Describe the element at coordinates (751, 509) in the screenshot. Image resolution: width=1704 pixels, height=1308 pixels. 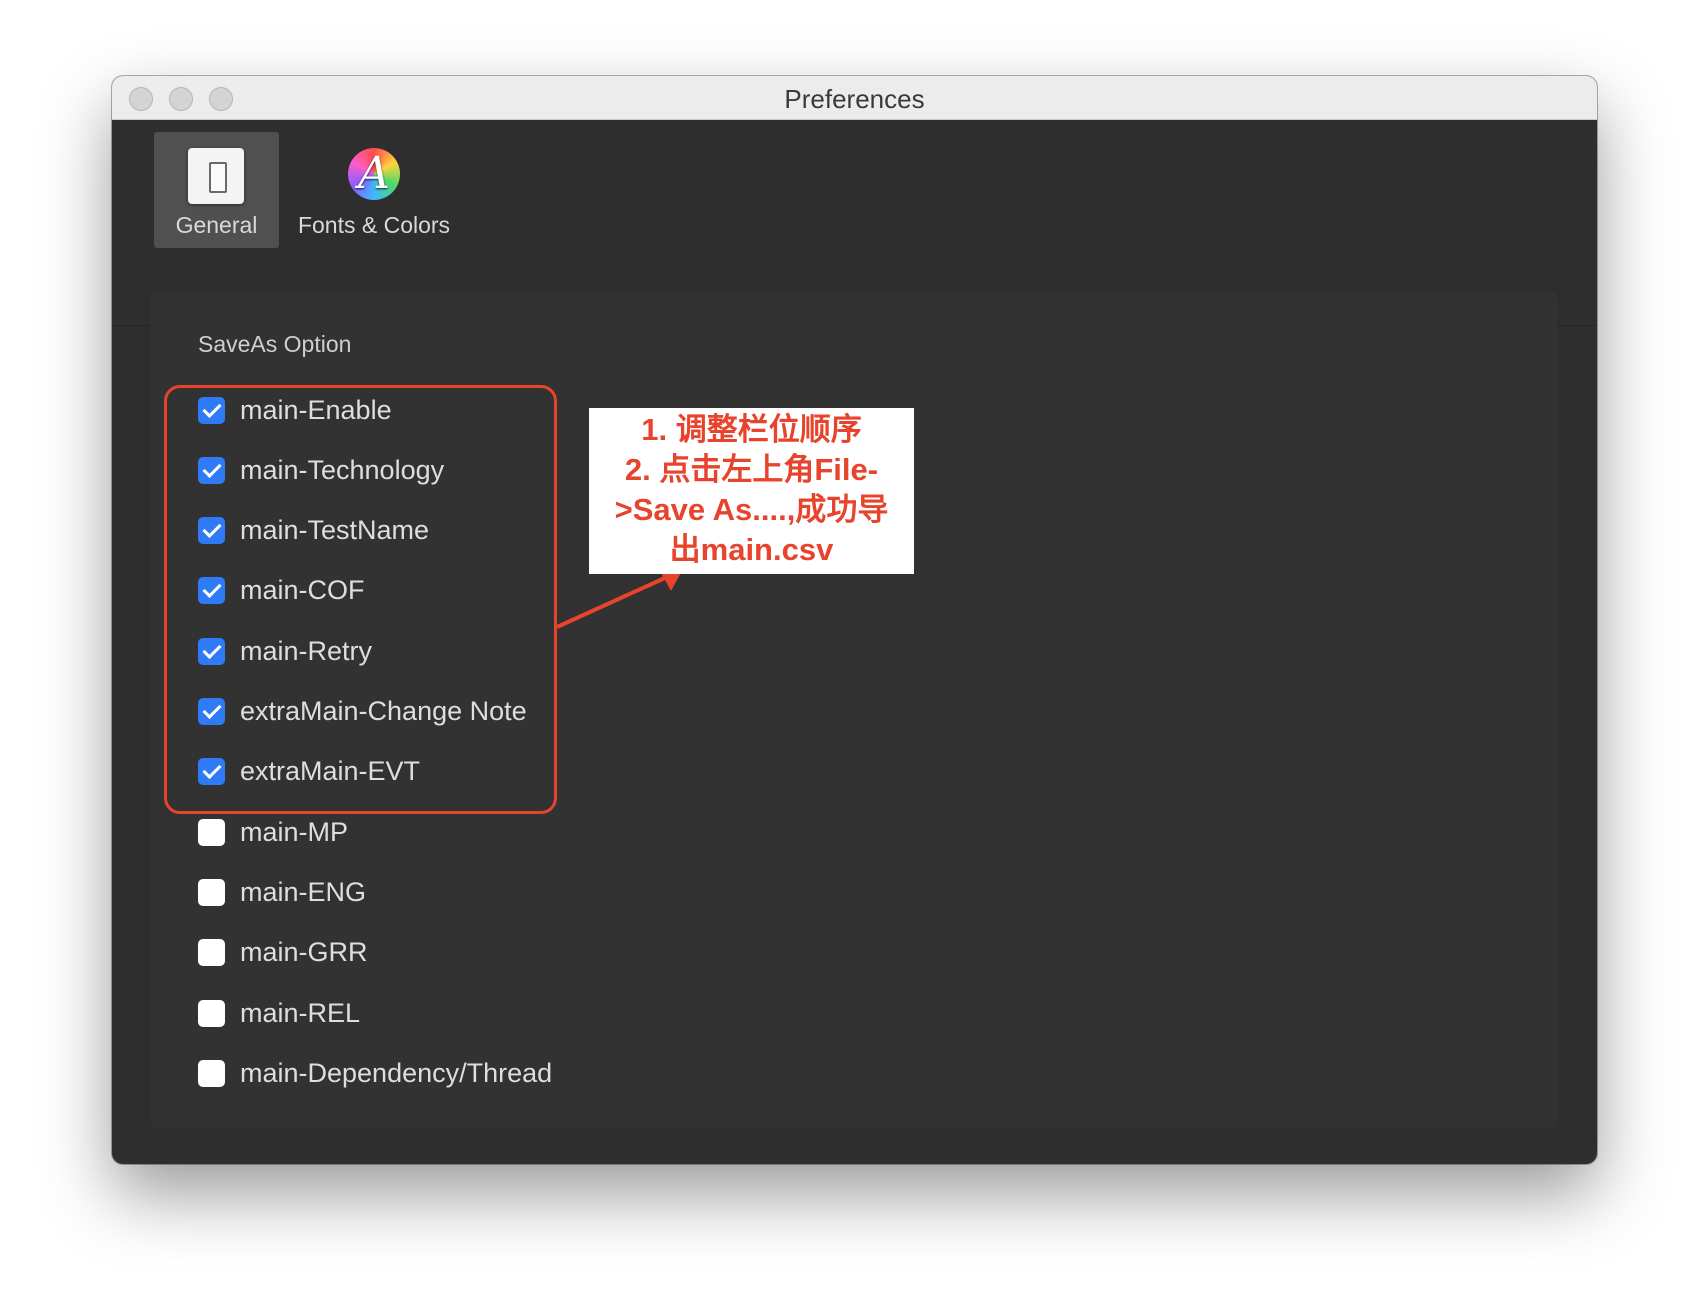
I see `annotation-line: >Save As....,成功导` at that location.